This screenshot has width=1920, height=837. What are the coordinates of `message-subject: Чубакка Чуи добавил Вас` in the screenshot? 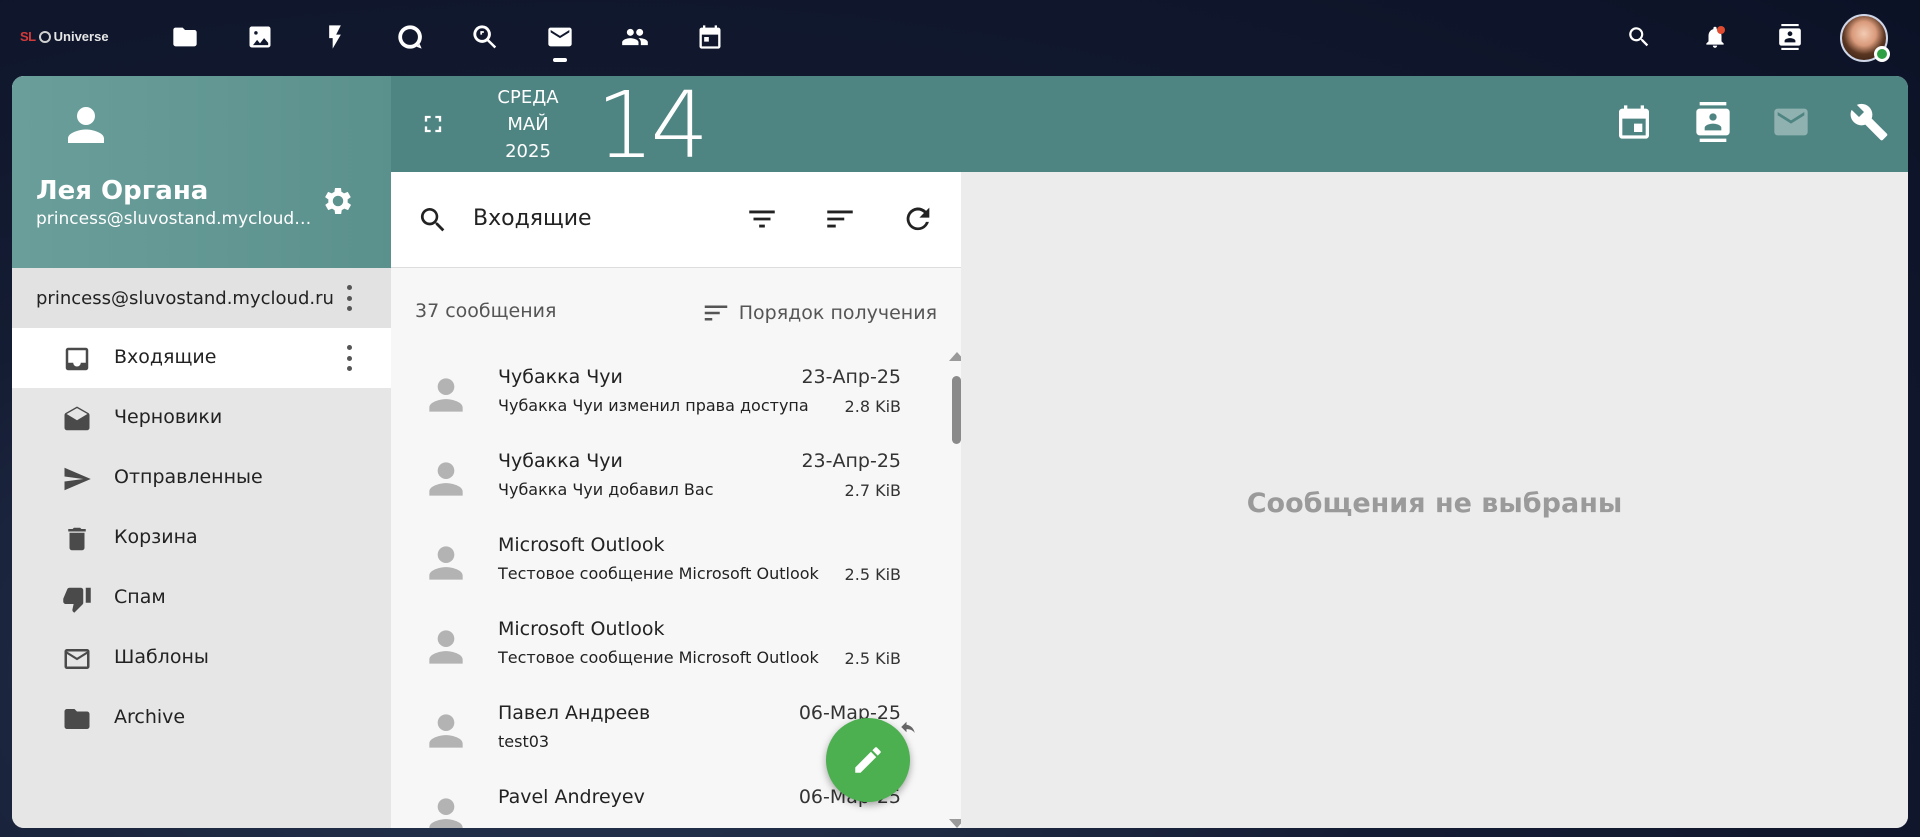 It's located at (606, 489).